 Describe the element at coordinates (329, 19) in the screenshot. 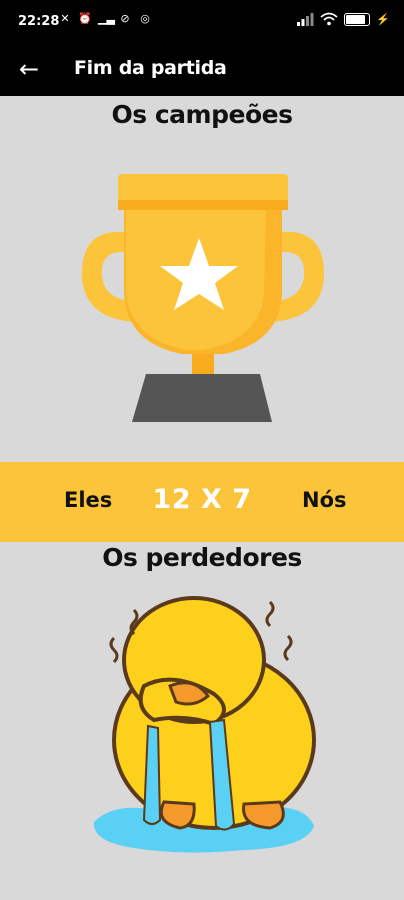

I see `wifi-icon` at that location.